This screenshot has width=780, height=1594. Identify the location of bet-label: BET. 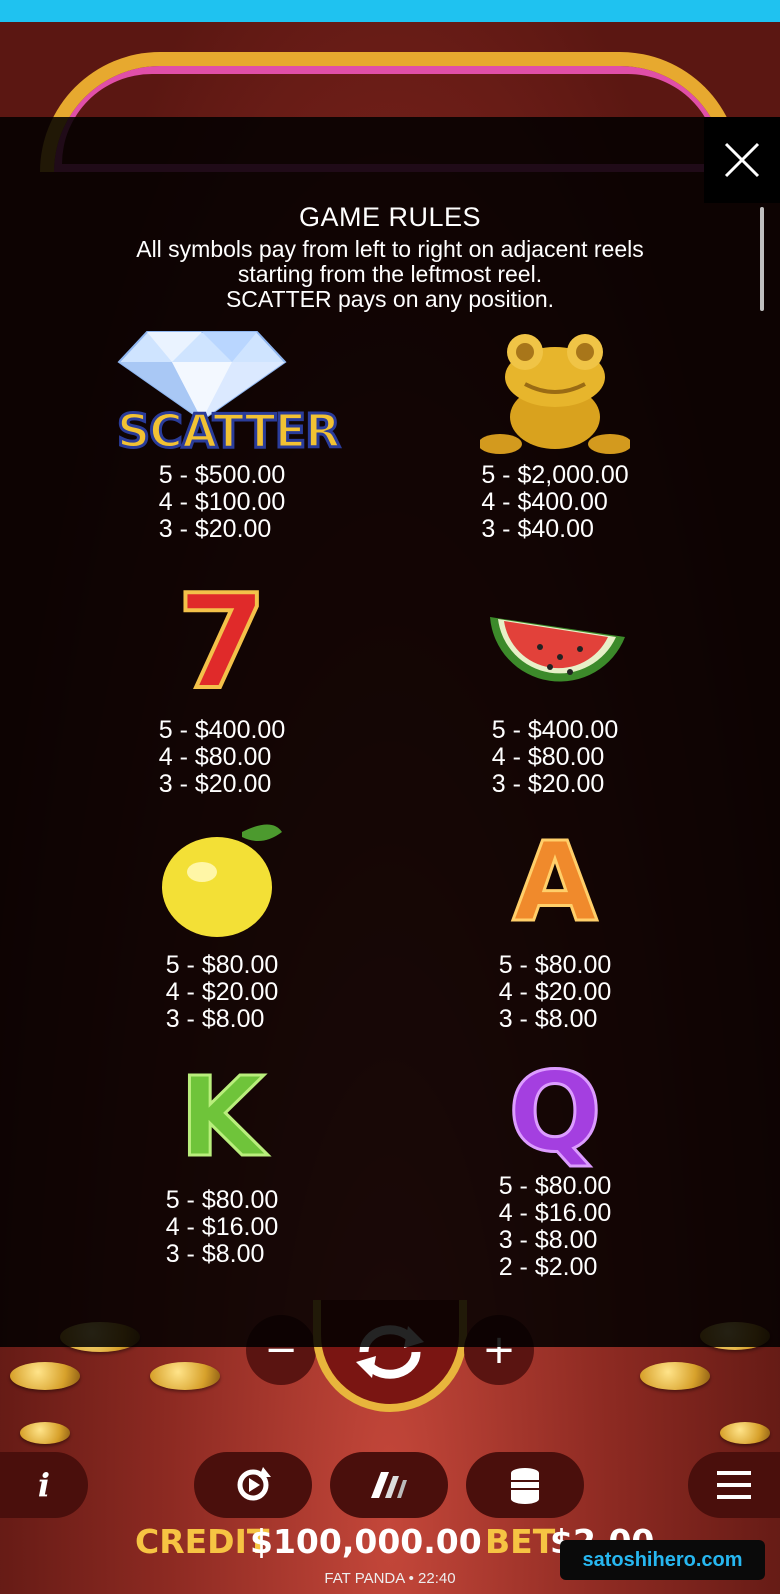
(520, 1541).